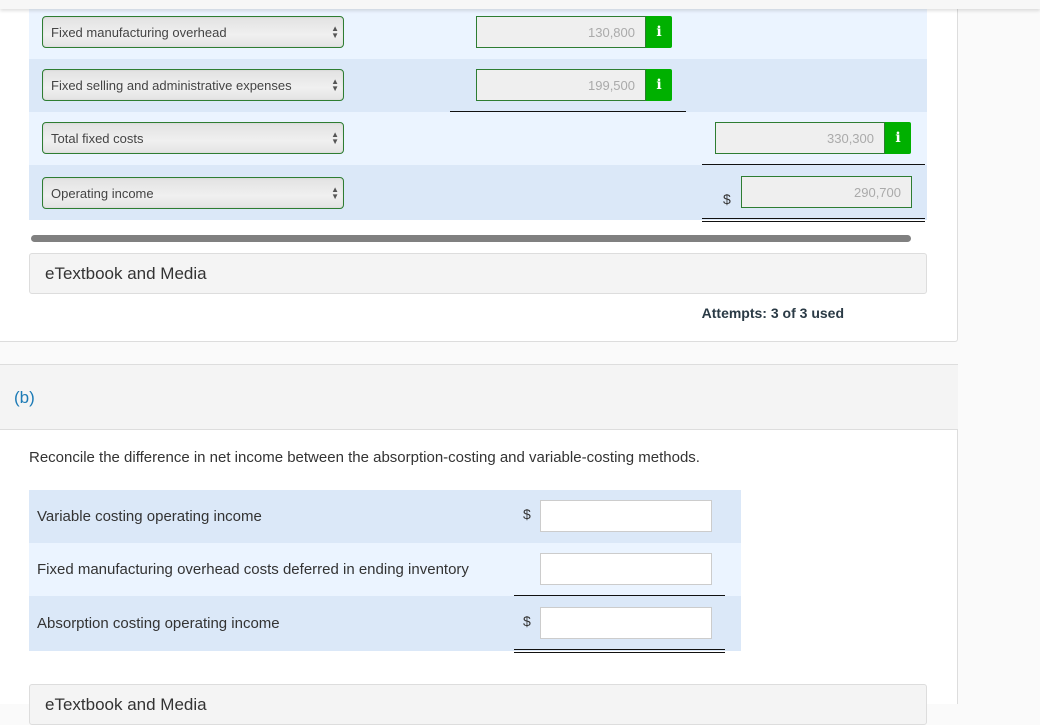 The height and width of the screenshot is (725, 1040). Describe the element at coordinates (471, 238) in the screenshot. I see `horizontal-scrollbar` at that location.